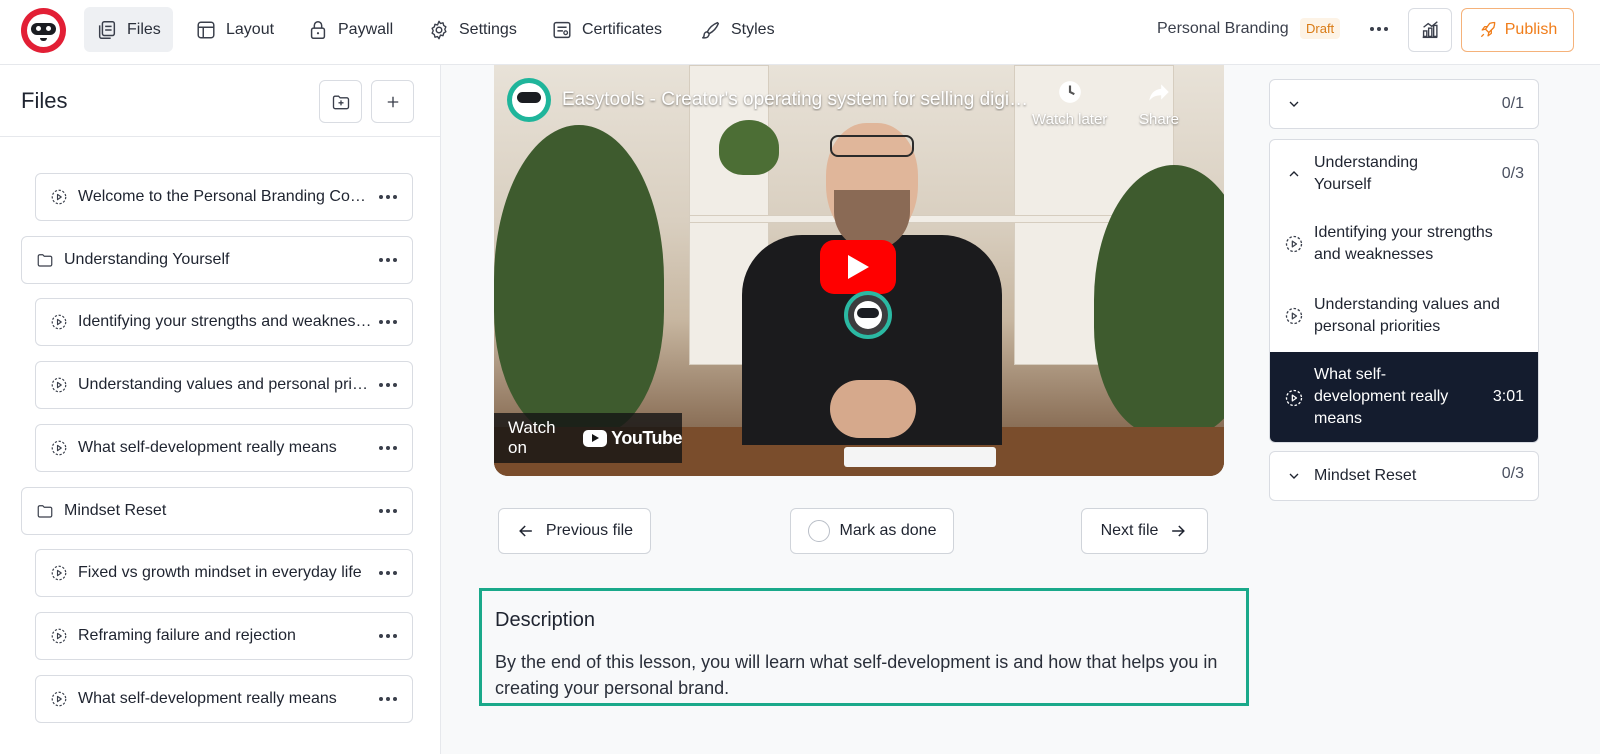 Image resolution: width=1600 pixels, height=754 pixels. I want to click on mark-done-button: Mark as done, so click(872, 531).